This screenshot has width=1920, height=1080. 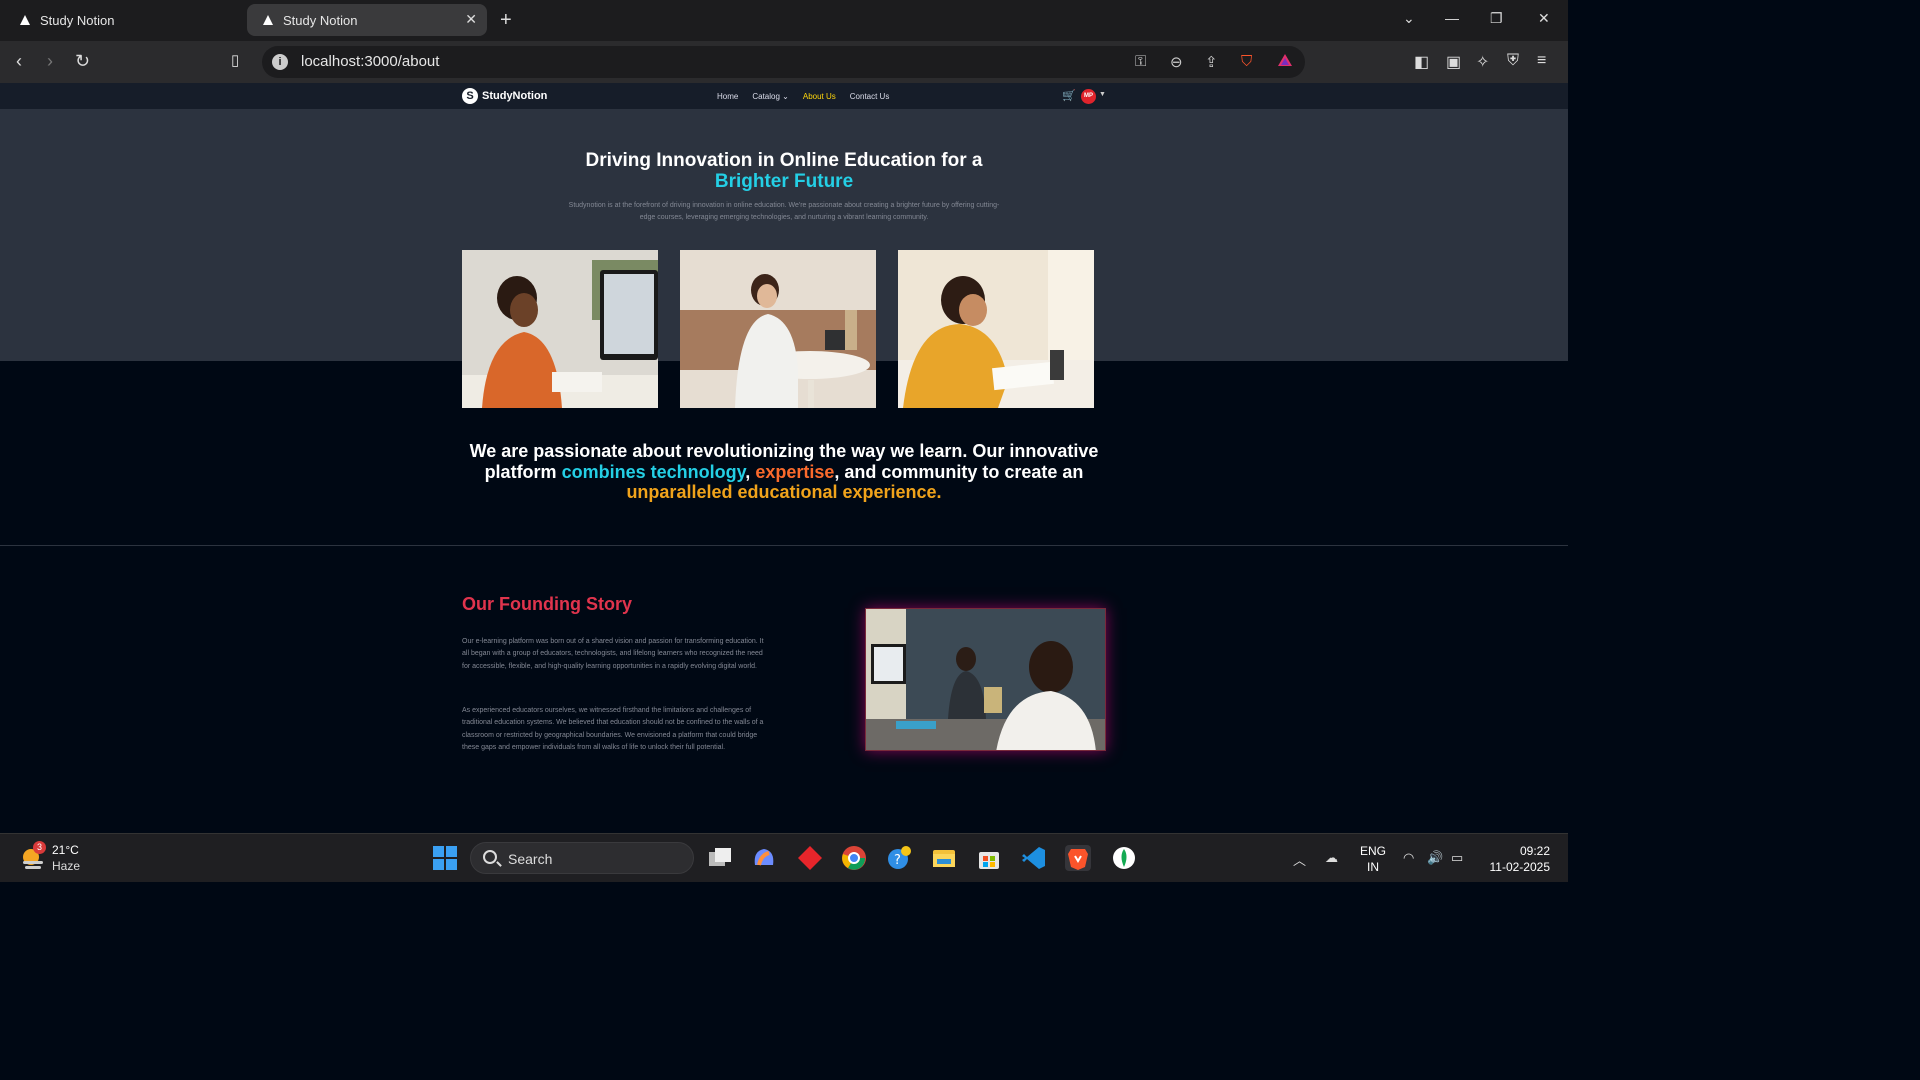 I want to click on share-icon: ⇪, so click(x=1211, y=62).